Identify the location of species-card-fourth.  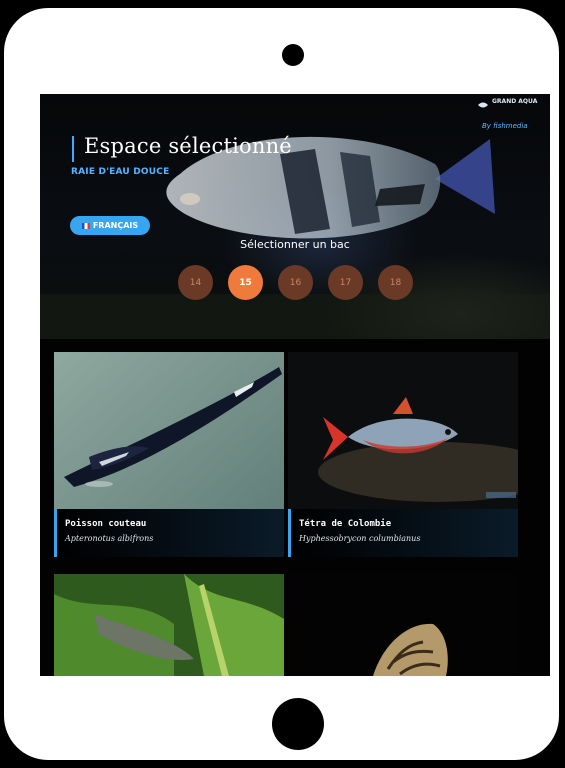
(403, 625).